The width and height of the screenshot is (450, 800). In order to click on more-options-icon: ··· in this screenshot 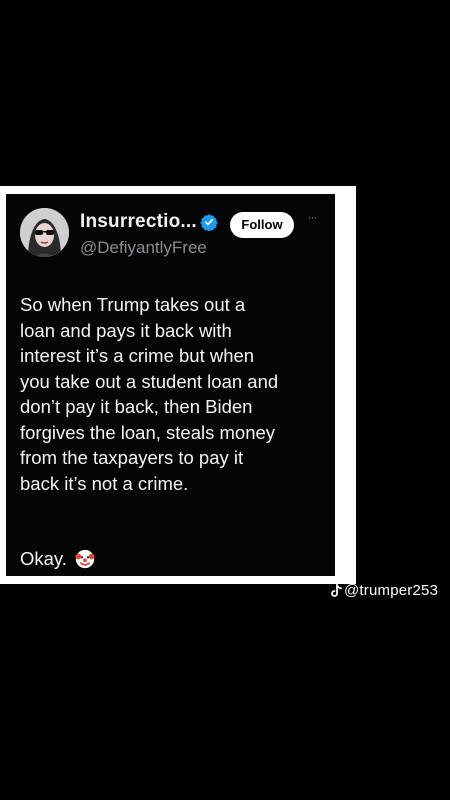, I will do `click(312, 218)`.